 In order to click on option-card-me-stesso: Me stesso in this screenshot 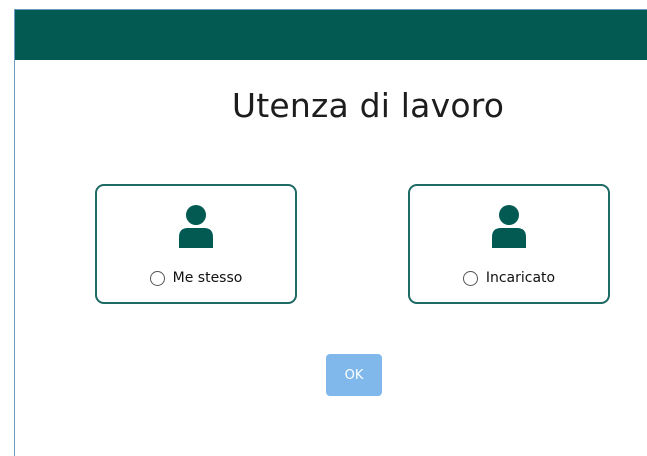, I will do `click(196, 244)`.